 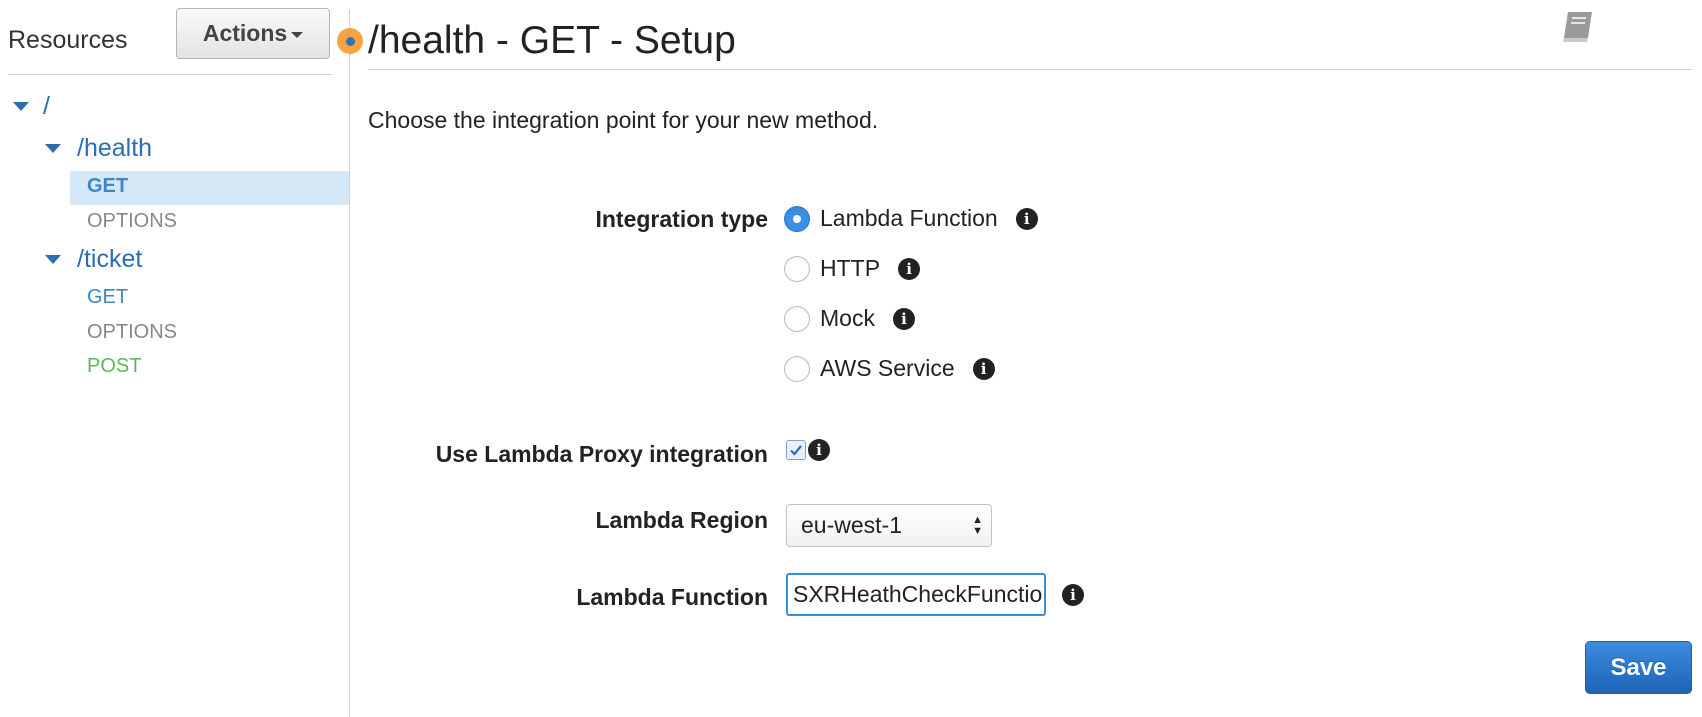 I want to click on save-button: Save, so click(x=1638, y=667).